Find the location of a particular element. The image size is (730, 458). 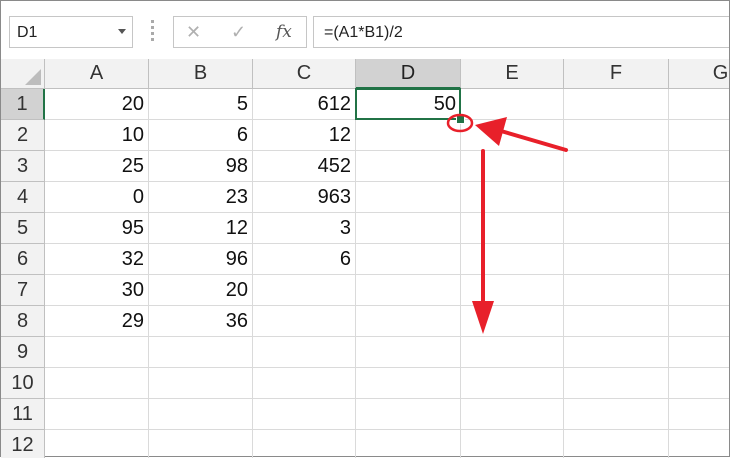

cell-e2 is located at coordinates (512, 135).